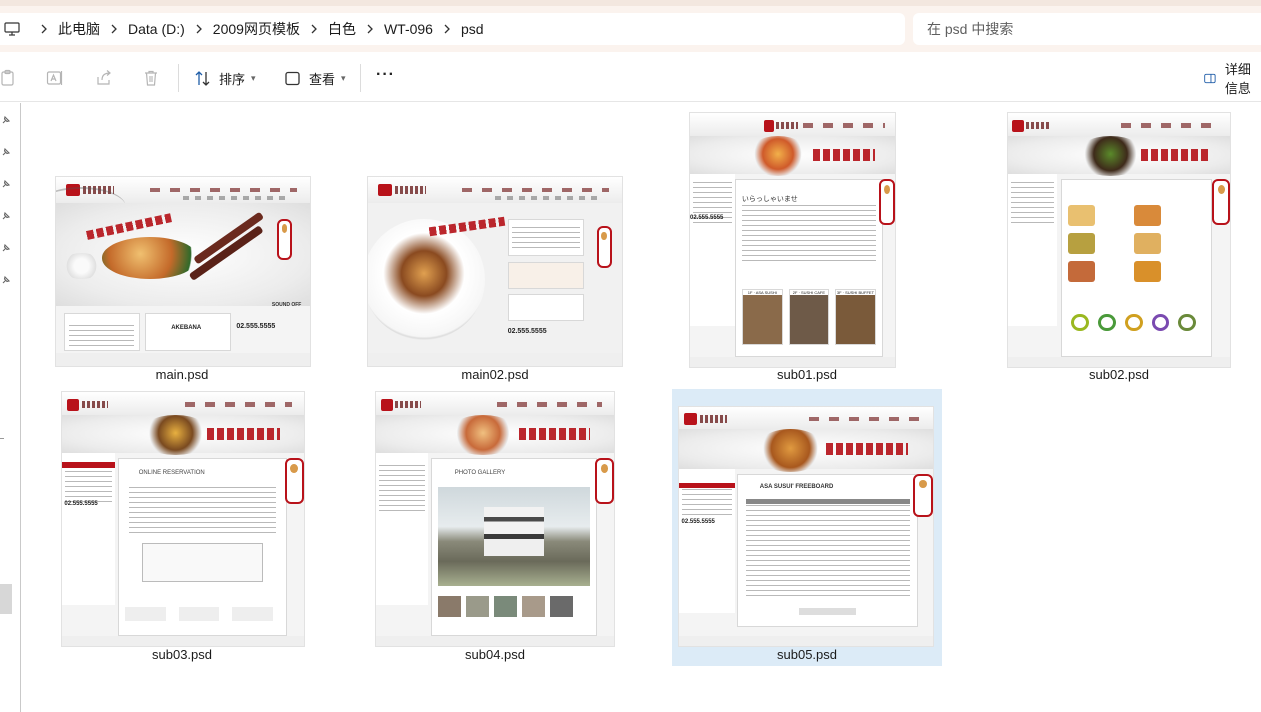 This screenshot has width=1261, height=712. I want to click on breadcrumb-item-wt096: WT-096, so click(408, 29).